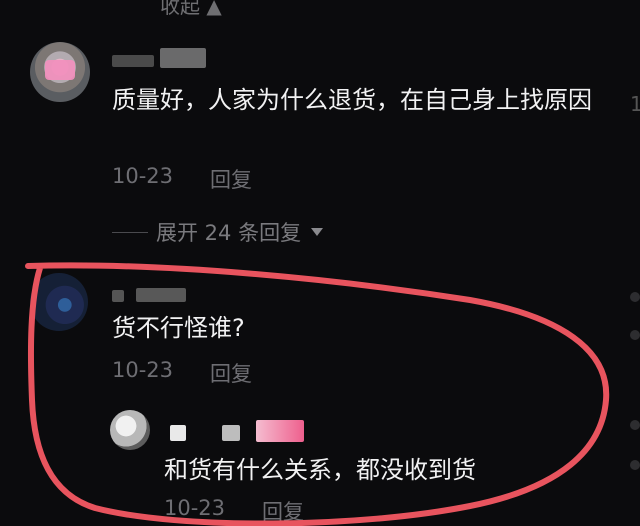 Image resolution: width=640 pixels, height=526 pixels. I want to click on collapse-label: 收起, so click(180, 9).